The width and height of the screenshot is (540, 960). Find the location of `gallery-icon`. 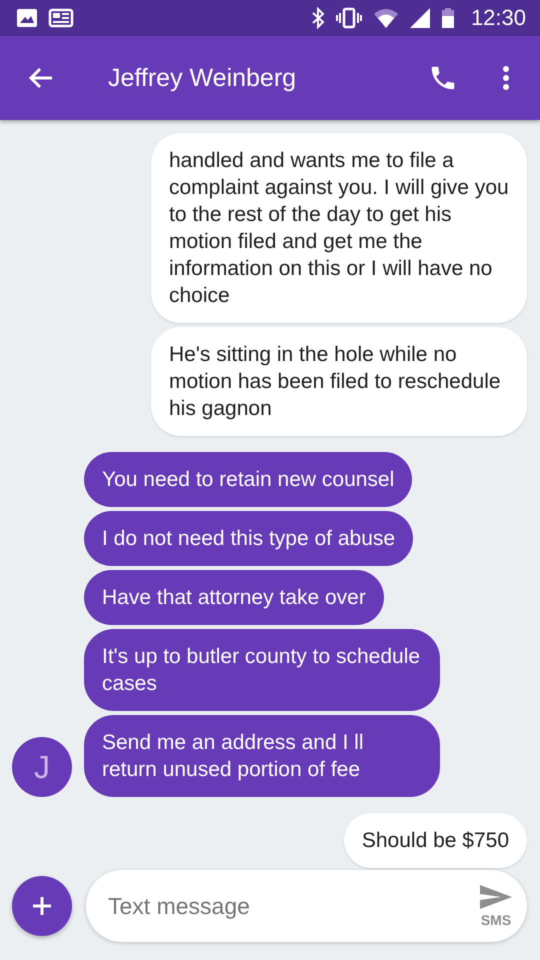

gallery-icon is located at coordinates (27, 18).